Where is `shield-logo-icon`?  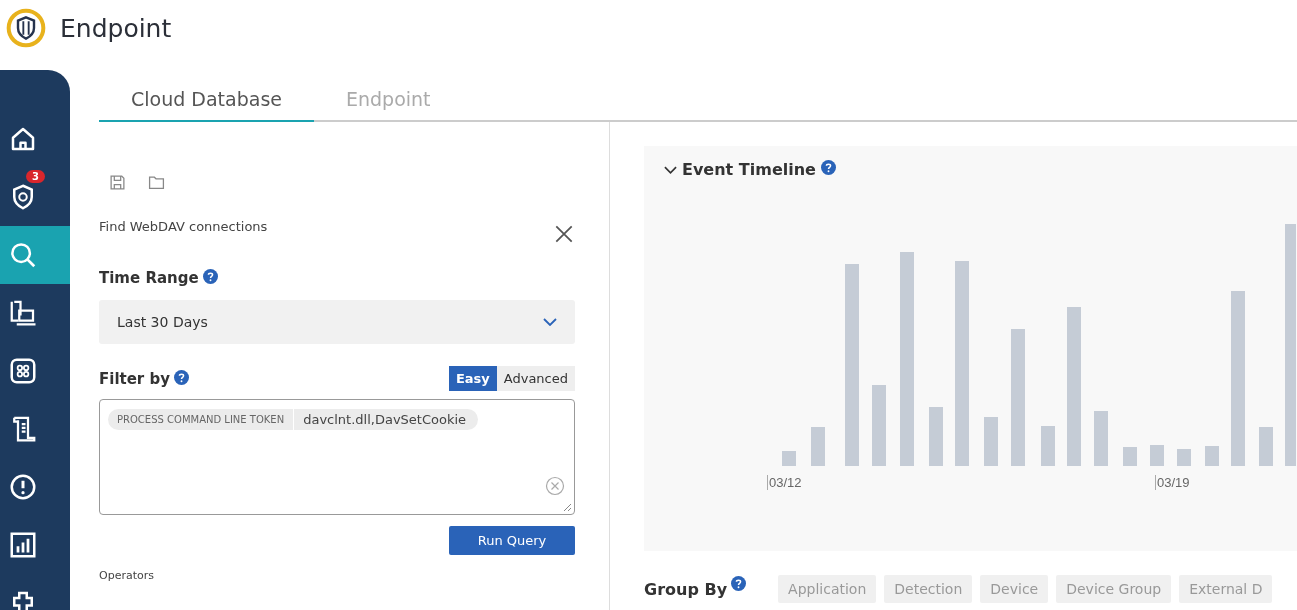
shield-logo-icon is located at coordinates (26, 28).